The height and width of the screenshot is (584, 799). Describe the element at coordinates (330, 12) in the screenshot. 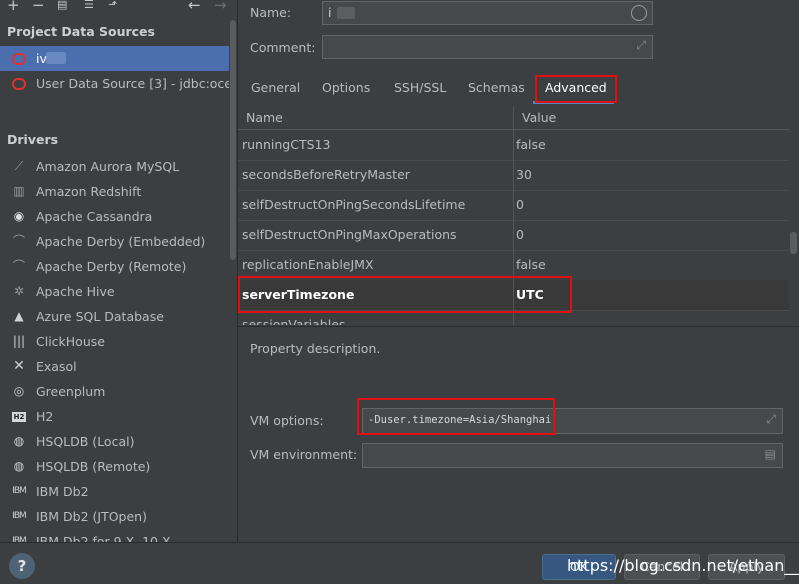

I see `name-value: i` at that location.